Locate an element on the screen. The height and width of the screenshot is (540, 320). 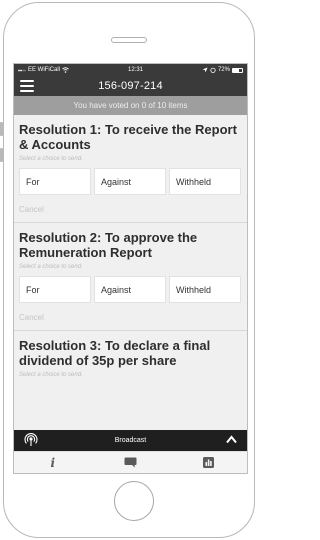
phone-speaker is located at coordinates (129, 40).